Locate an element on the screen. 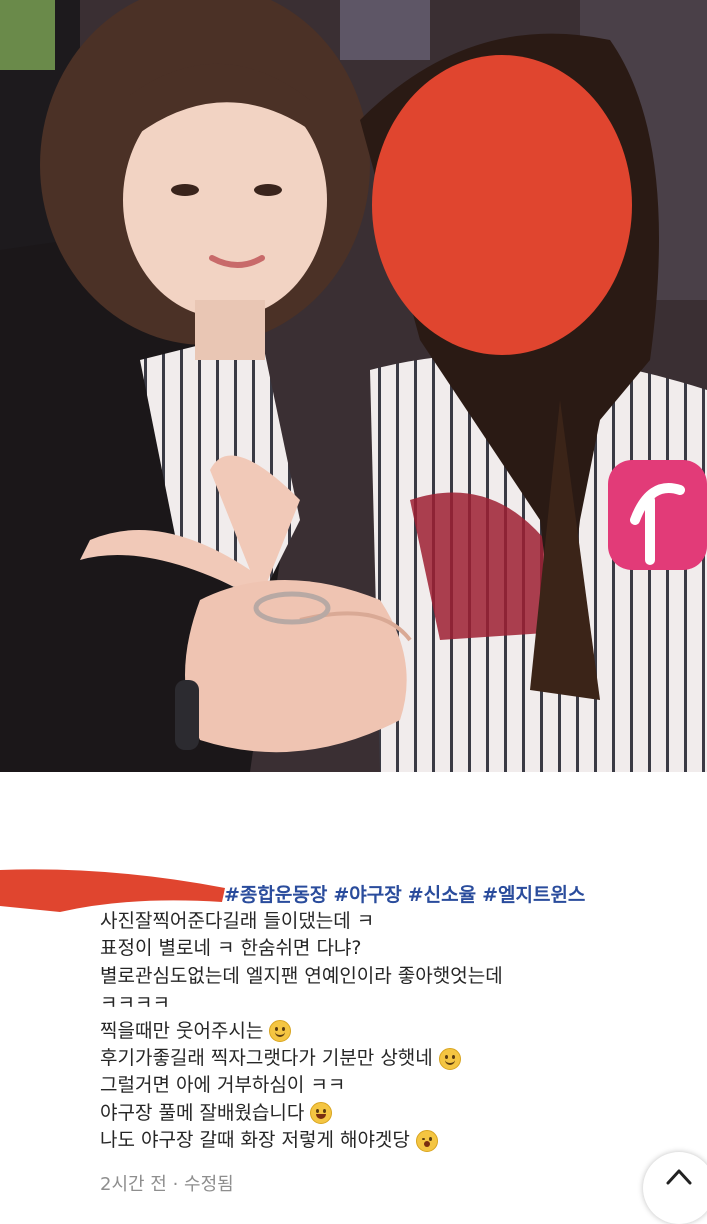  caption-line: 찍을때만 웃어주시는 is located at coordinates (395, 1031).